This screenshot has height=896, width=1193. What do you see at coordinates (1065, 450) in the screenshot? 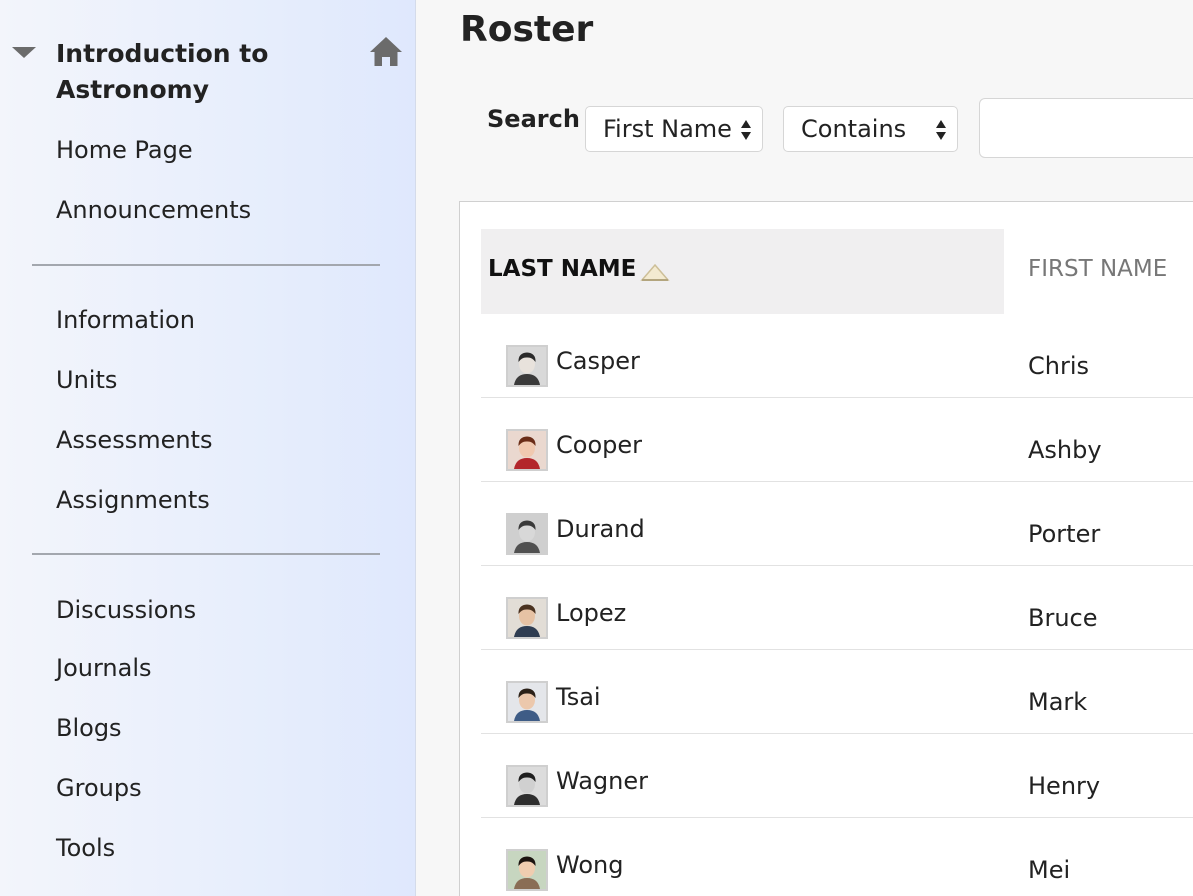
I see `first-name-cell: Ashby` at bounding box center [1065, 450].